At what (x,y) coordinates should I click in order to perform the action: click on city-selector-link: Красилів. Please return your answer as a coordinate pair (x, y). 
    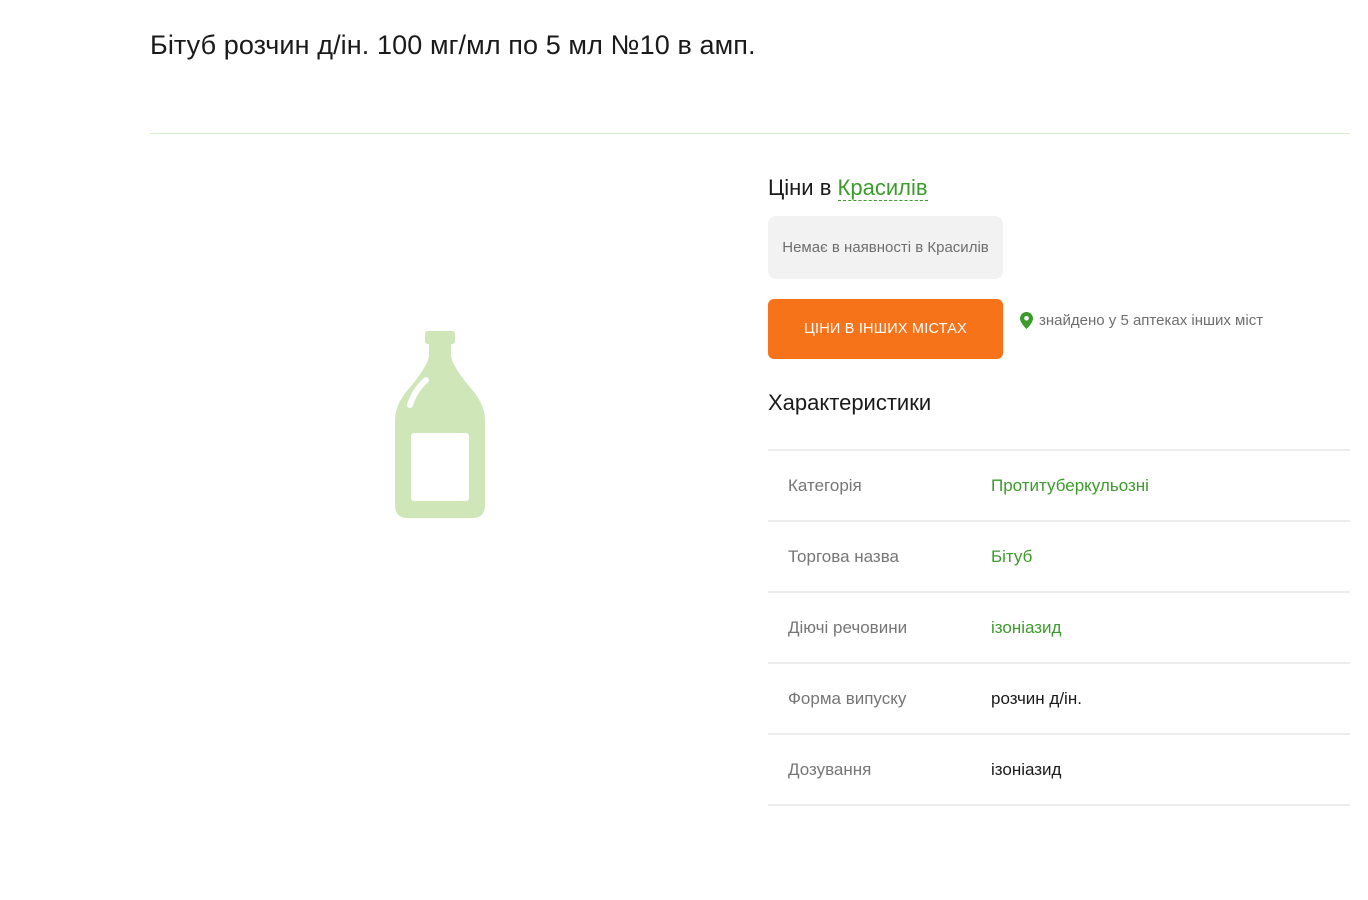
    Looking at the image, I should click on (882, 188).